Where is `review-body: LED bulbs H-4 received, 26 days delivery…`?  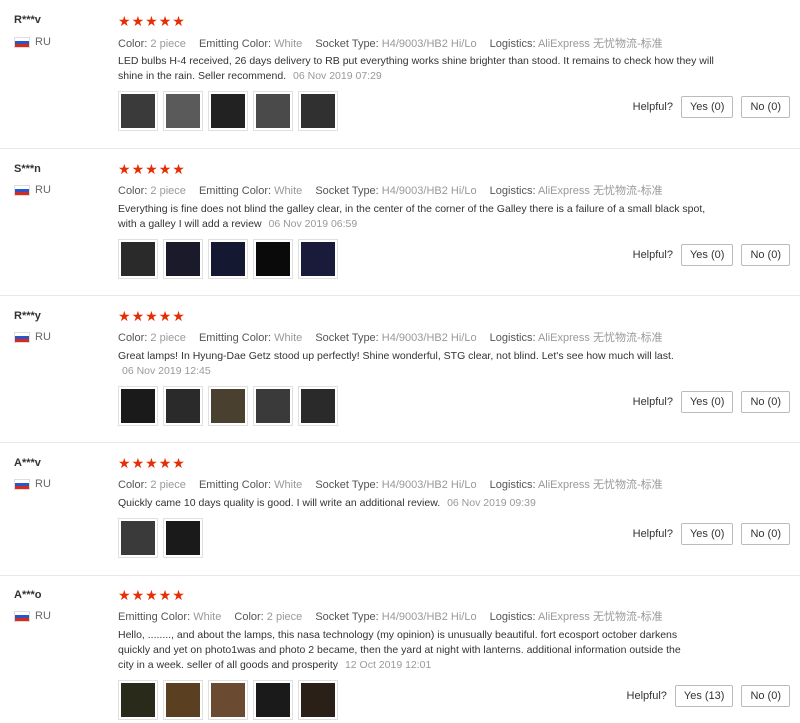 review-body: LED bulbs H-4 received, 26 days delivery… is located at coordinates (416, 68).